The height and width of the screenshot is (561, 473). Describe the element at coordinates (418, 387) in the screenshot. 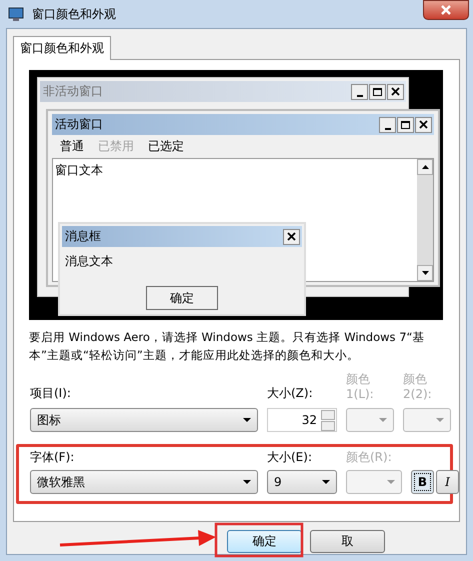

I see `field-label: 颜色 2(2):` at that location.